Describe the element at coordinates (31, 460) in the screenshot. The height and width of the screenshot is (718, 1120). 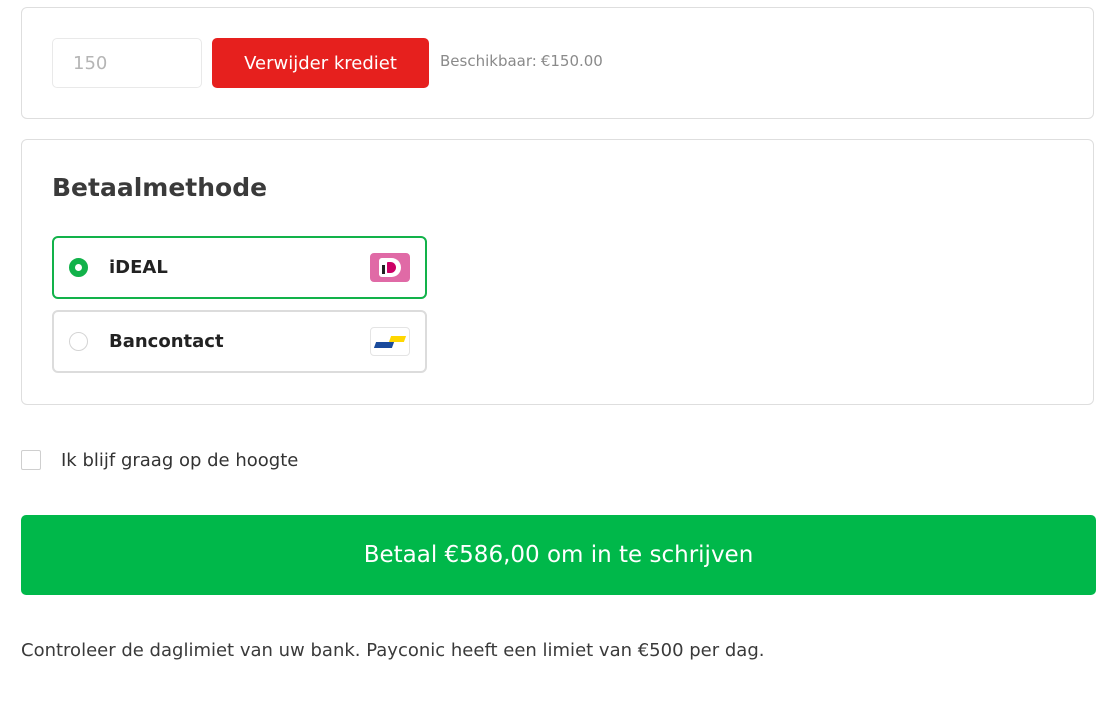
I see `newsletter-checkbox` at that location.